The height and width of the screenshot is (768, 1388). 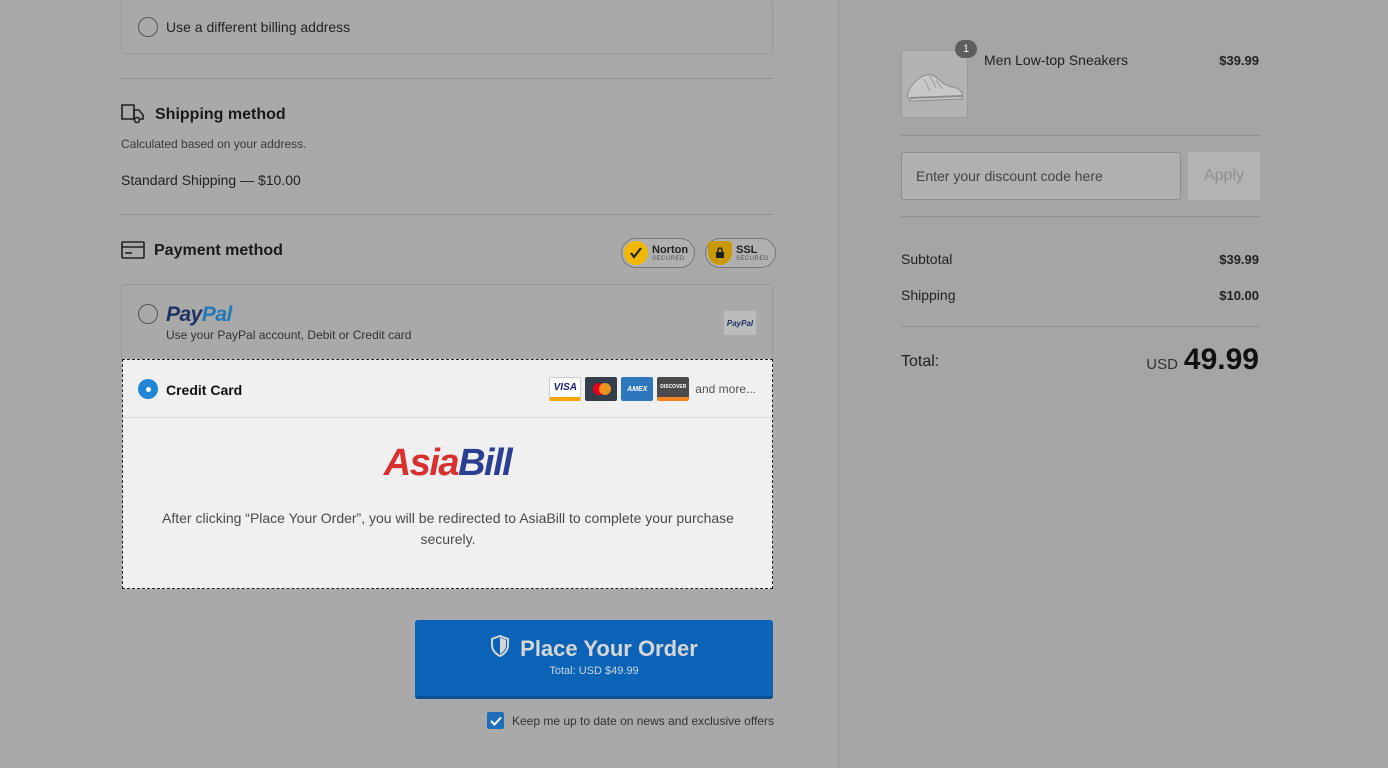 What do you see at coordinates (133, 252) in the screenshot?
I see `payment-card-icon` at bounding box center [133, 252].